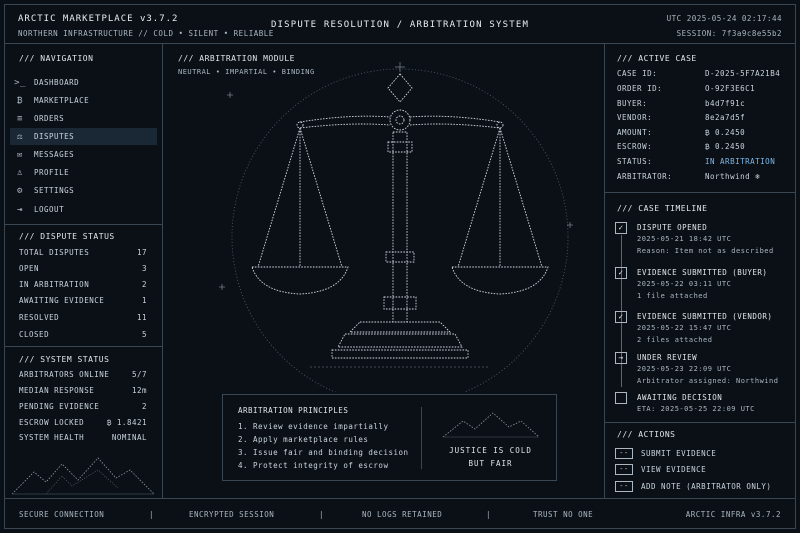  I want to click on sidebar-item-label: MARKETPLACE, so click(62, 100).